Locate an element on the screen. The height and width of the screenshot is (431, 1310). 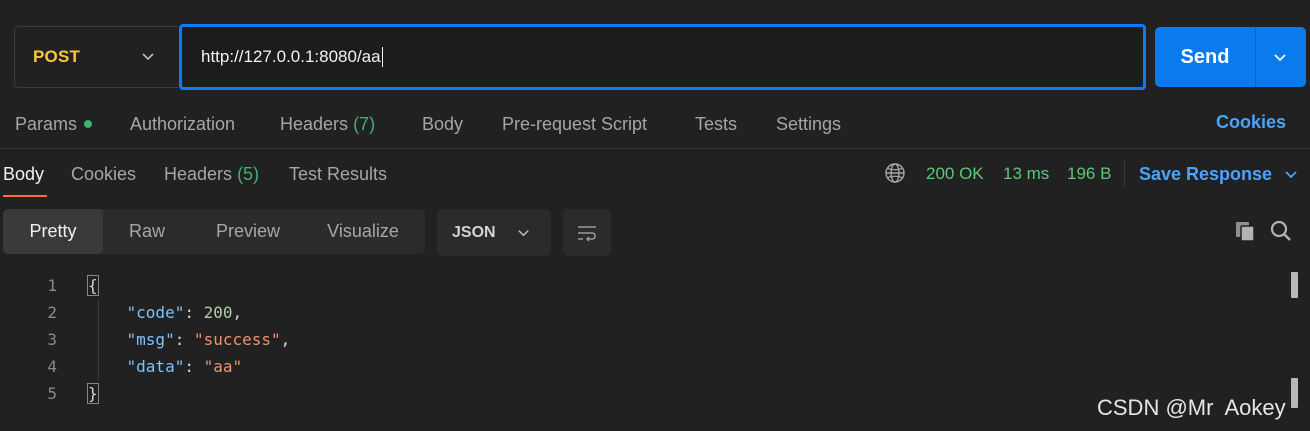
json-string-value: "success" is located at coordinates (237, 339).